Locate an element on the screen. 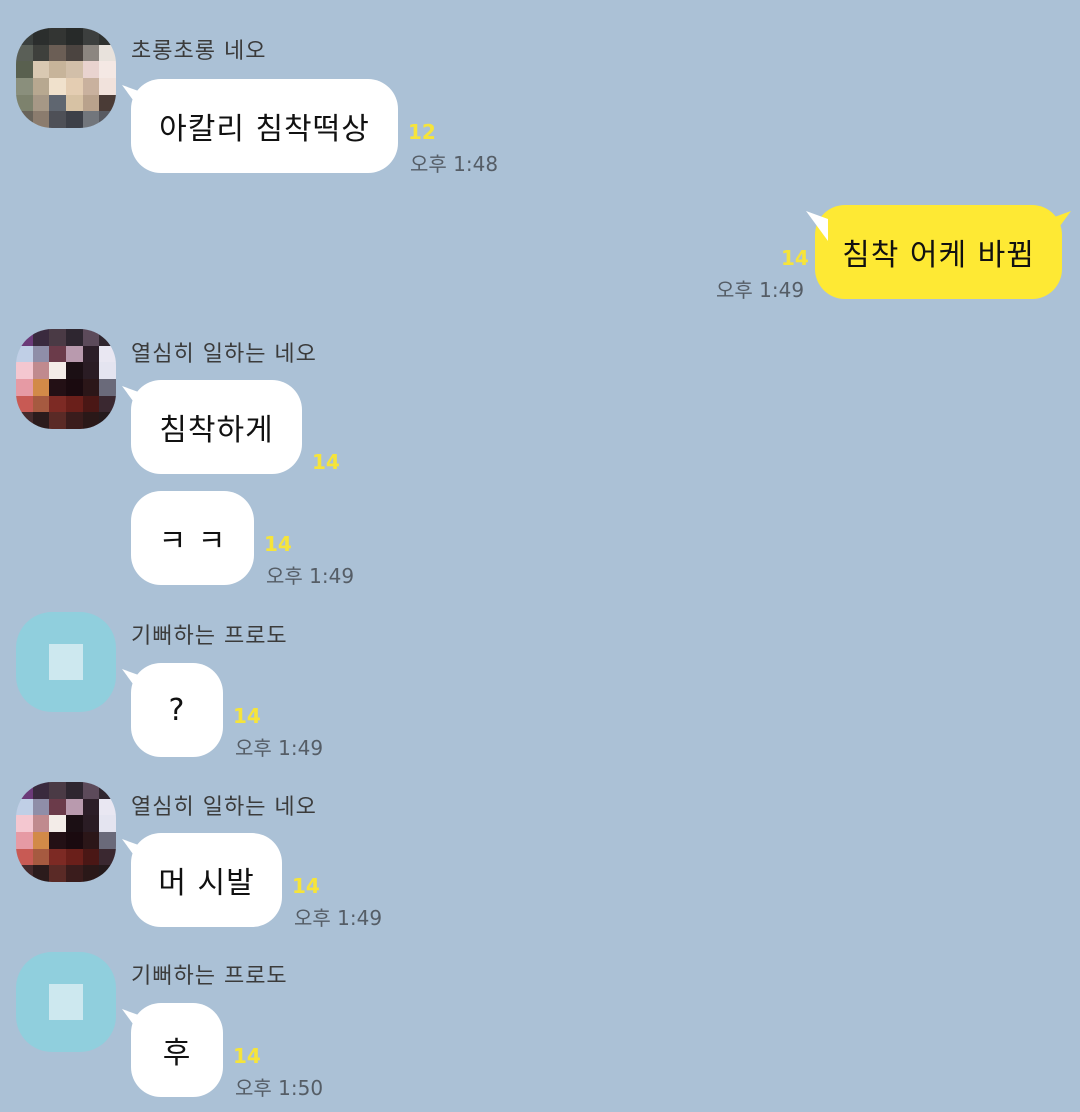 This screenshot has height=1112, width=1080. message-bubble: 머 시발 is located at coordinates (206, 880).